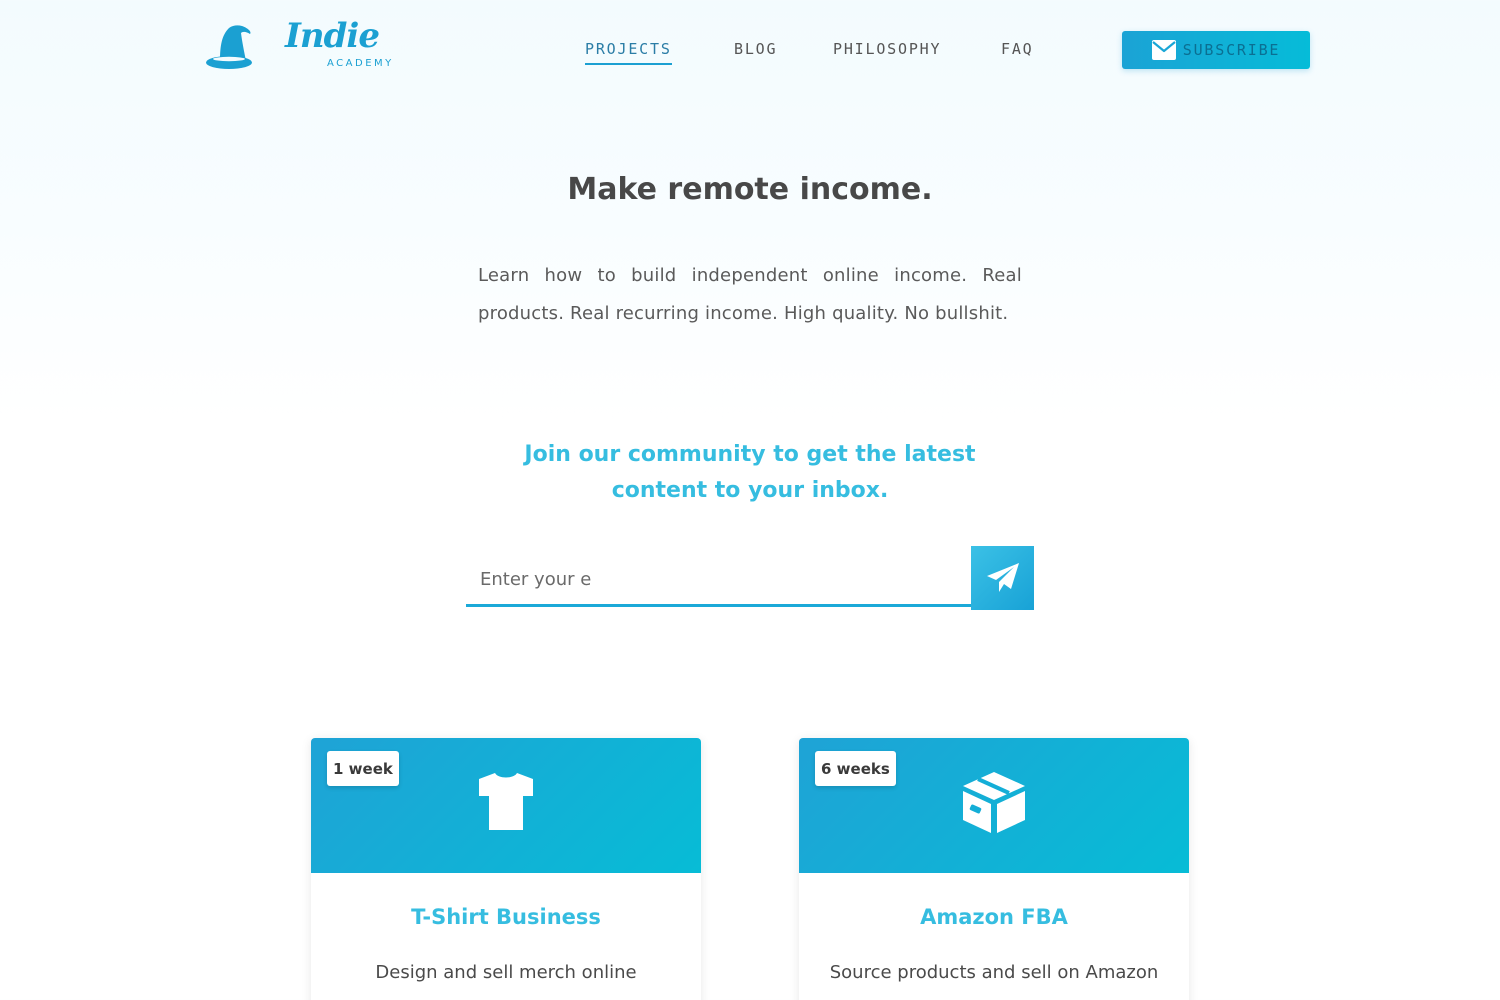 Image resolution: width=1500 pixels, height=1000 pixels. Describe the element at coordinates (755, 49) in the screenshot. I see `nav-blog: BLOG` at that location.